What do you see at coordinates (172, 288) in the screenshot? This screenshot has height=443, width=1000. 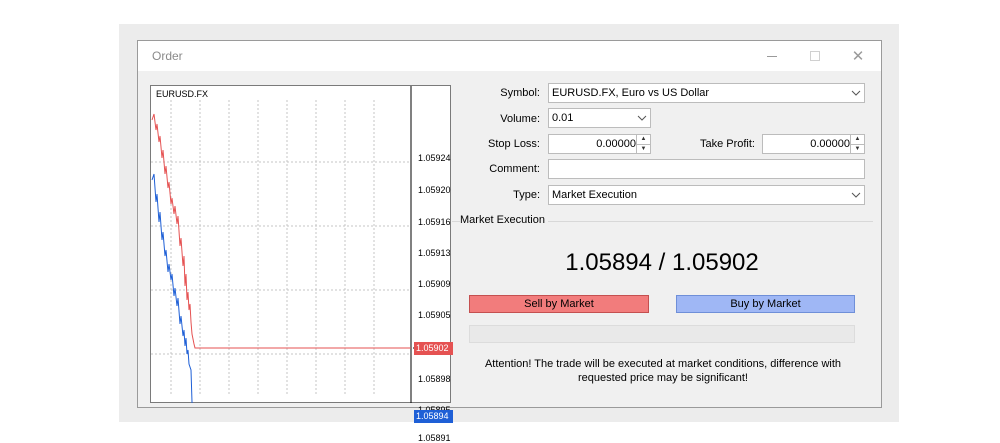 I see `bid-price-line` at bounding box center [172, 288].